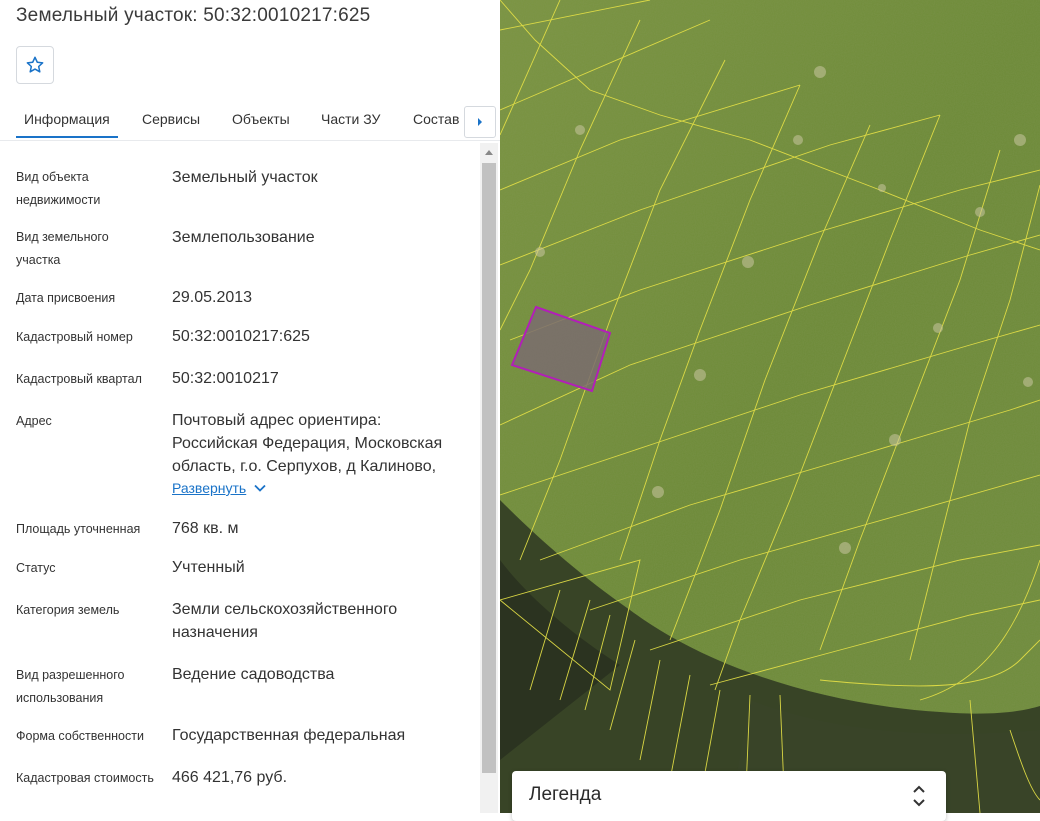  I want to click on field-value-cadastral-block: 50:32:0010217, so click(225, 378).